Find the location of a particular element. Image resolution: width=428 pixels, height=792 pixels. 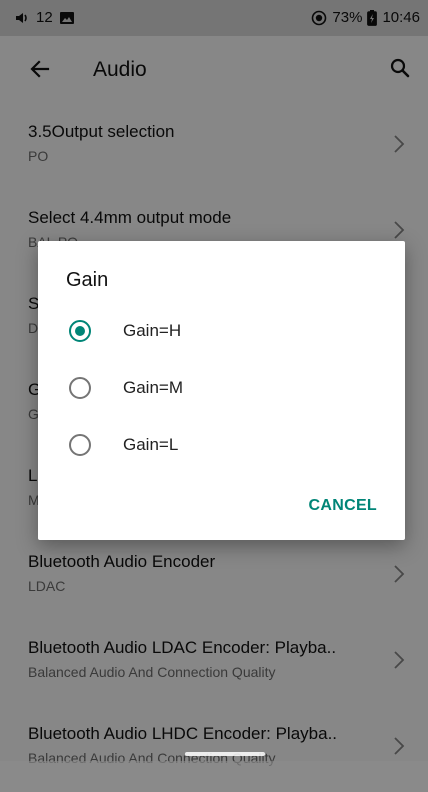

gain-option-l: Gain=L is located at coordinates (221, 447).